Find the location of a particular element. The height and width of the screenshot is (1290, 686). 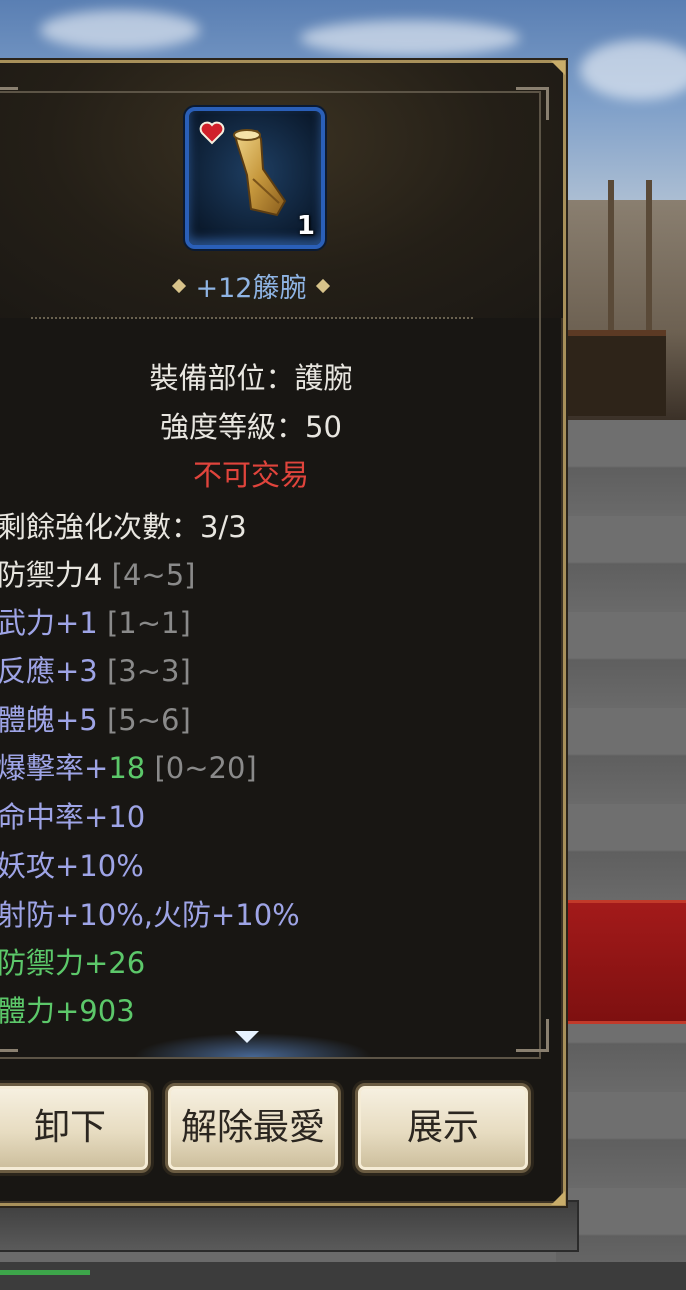

stat-line: 防禦力4 [4~5] is located at coordinates (98, 575).